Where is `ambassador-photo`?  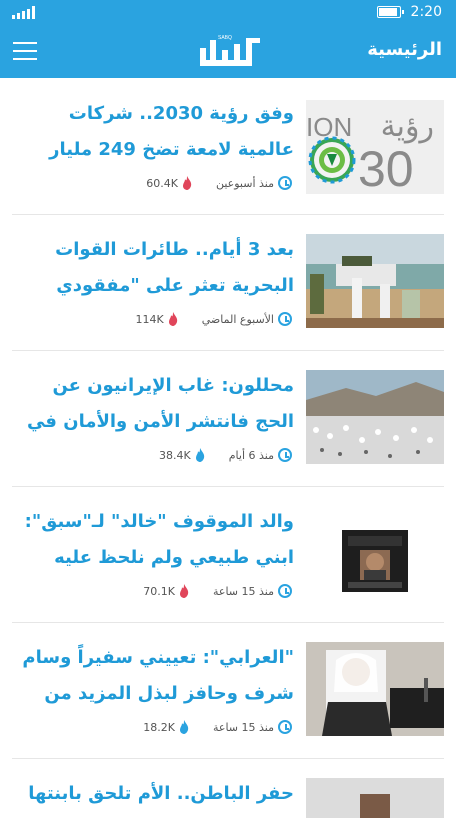
ambassador-photo is located at coordinates (375, 689).